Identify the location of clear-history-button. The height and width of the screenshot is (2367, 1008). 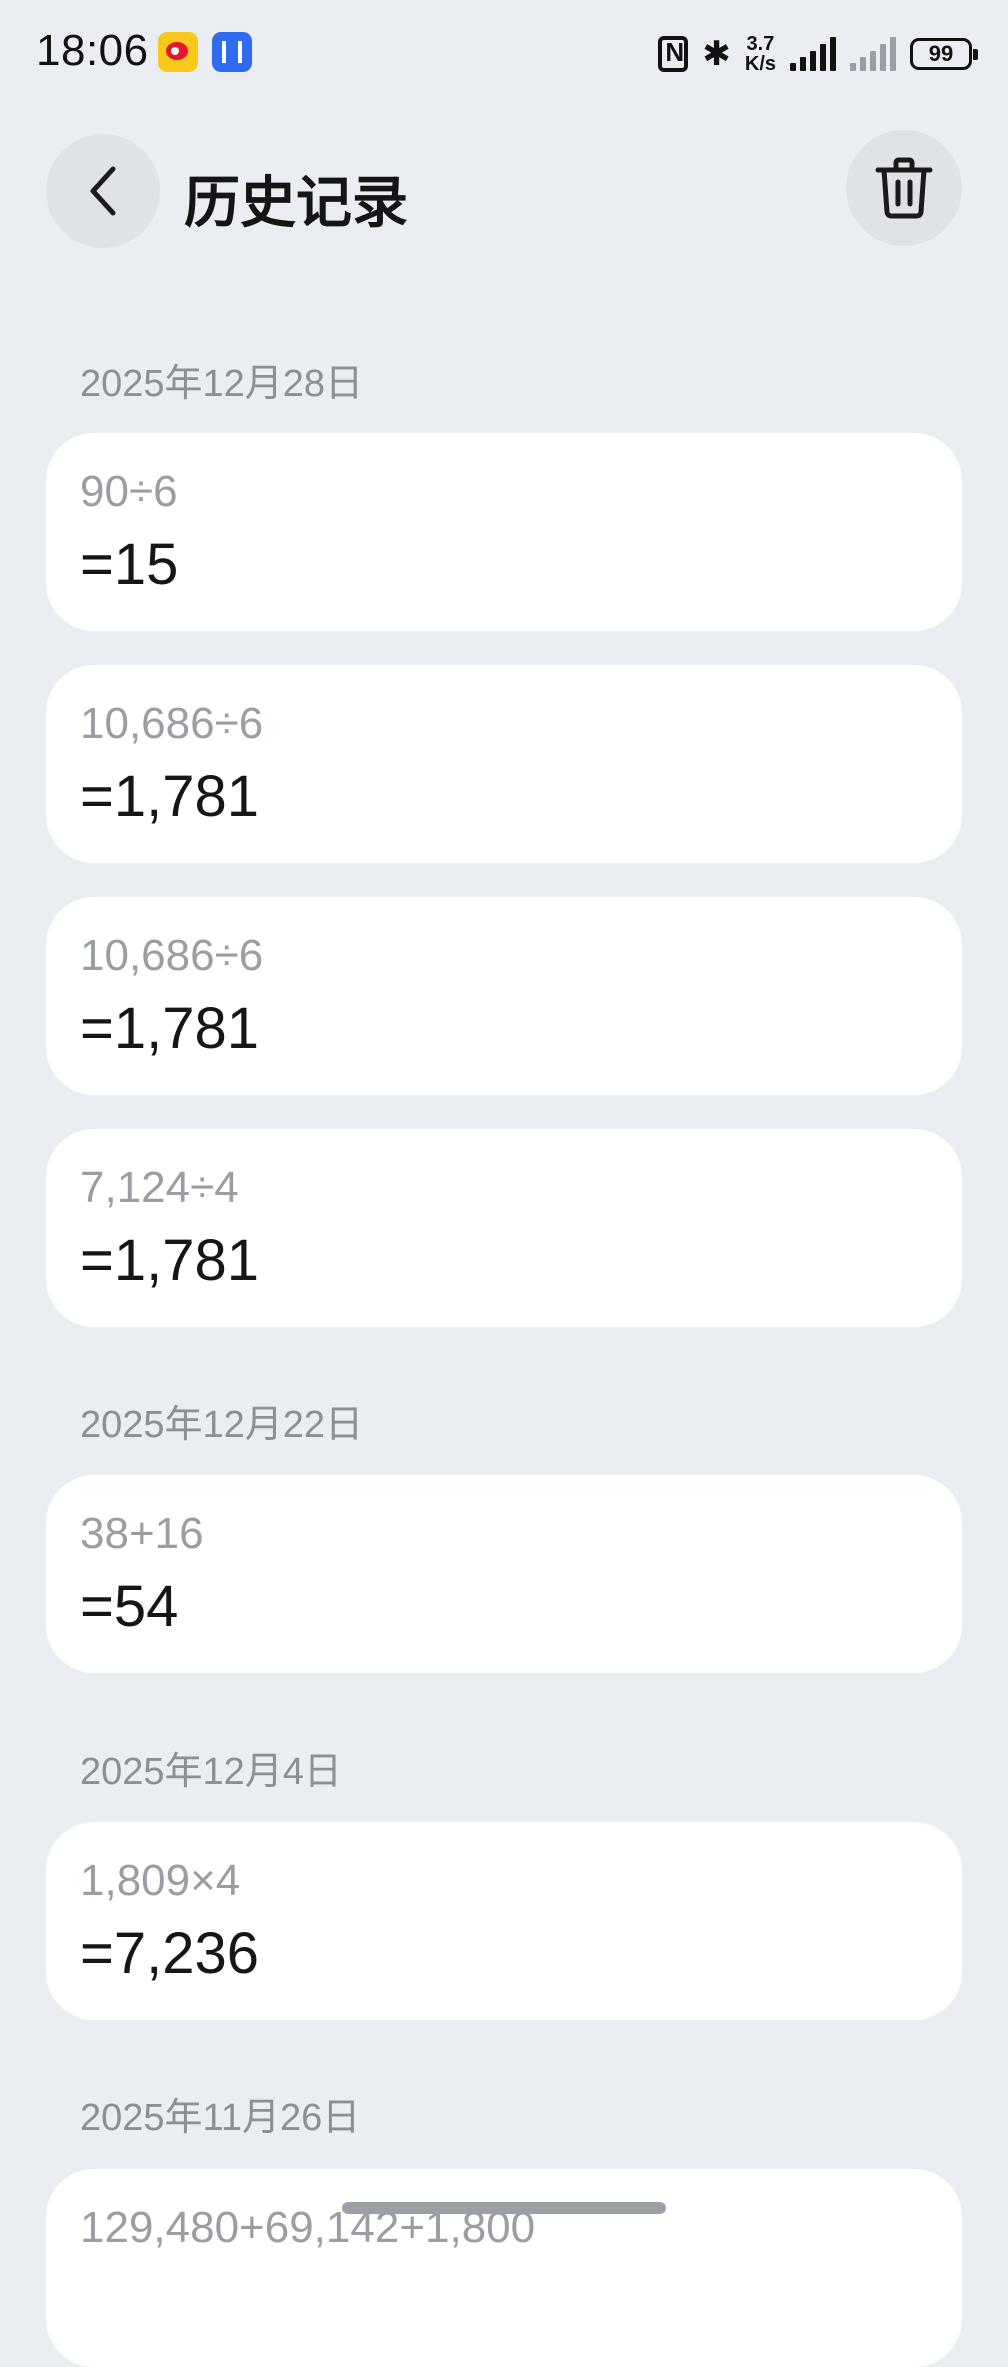
(904, 188).